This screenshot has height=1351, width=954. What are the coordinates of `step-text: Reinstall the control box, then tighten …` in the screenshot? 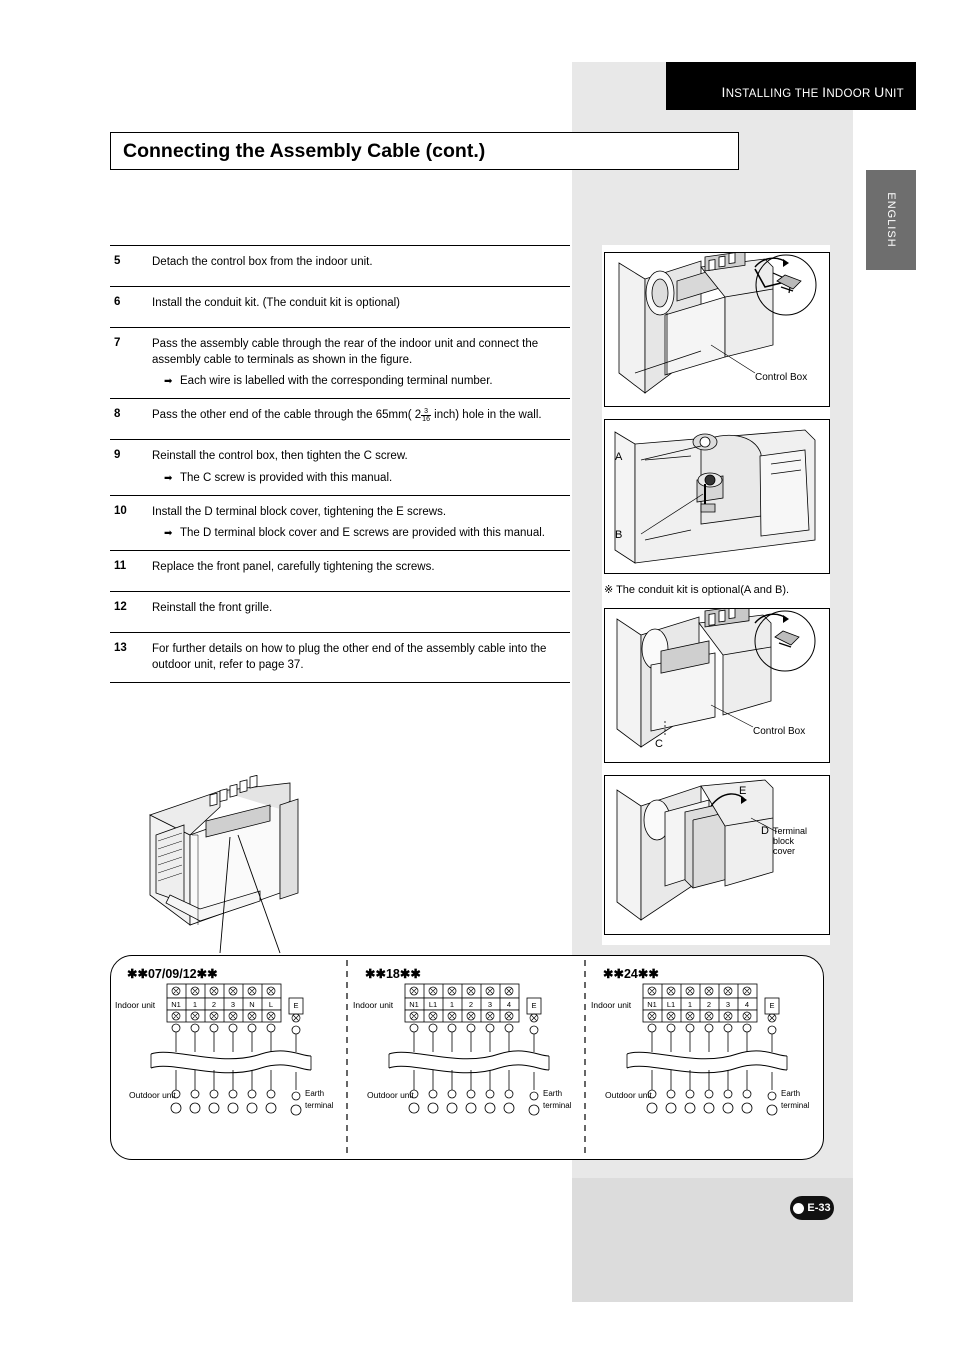 It's located at (280, 456).